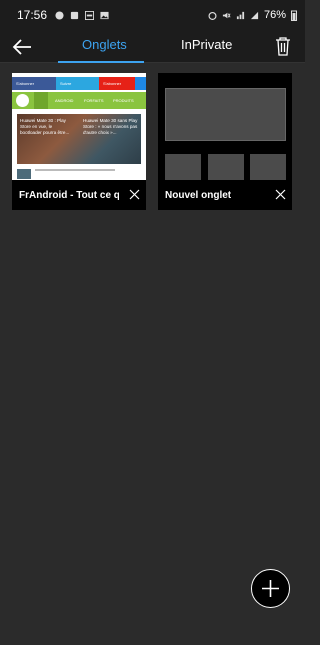 The height and width of the screenshot is (645, 320). Describe the element at coordinates (240, 15) in the screenshot. I see `signal-4g-icon` at that location.